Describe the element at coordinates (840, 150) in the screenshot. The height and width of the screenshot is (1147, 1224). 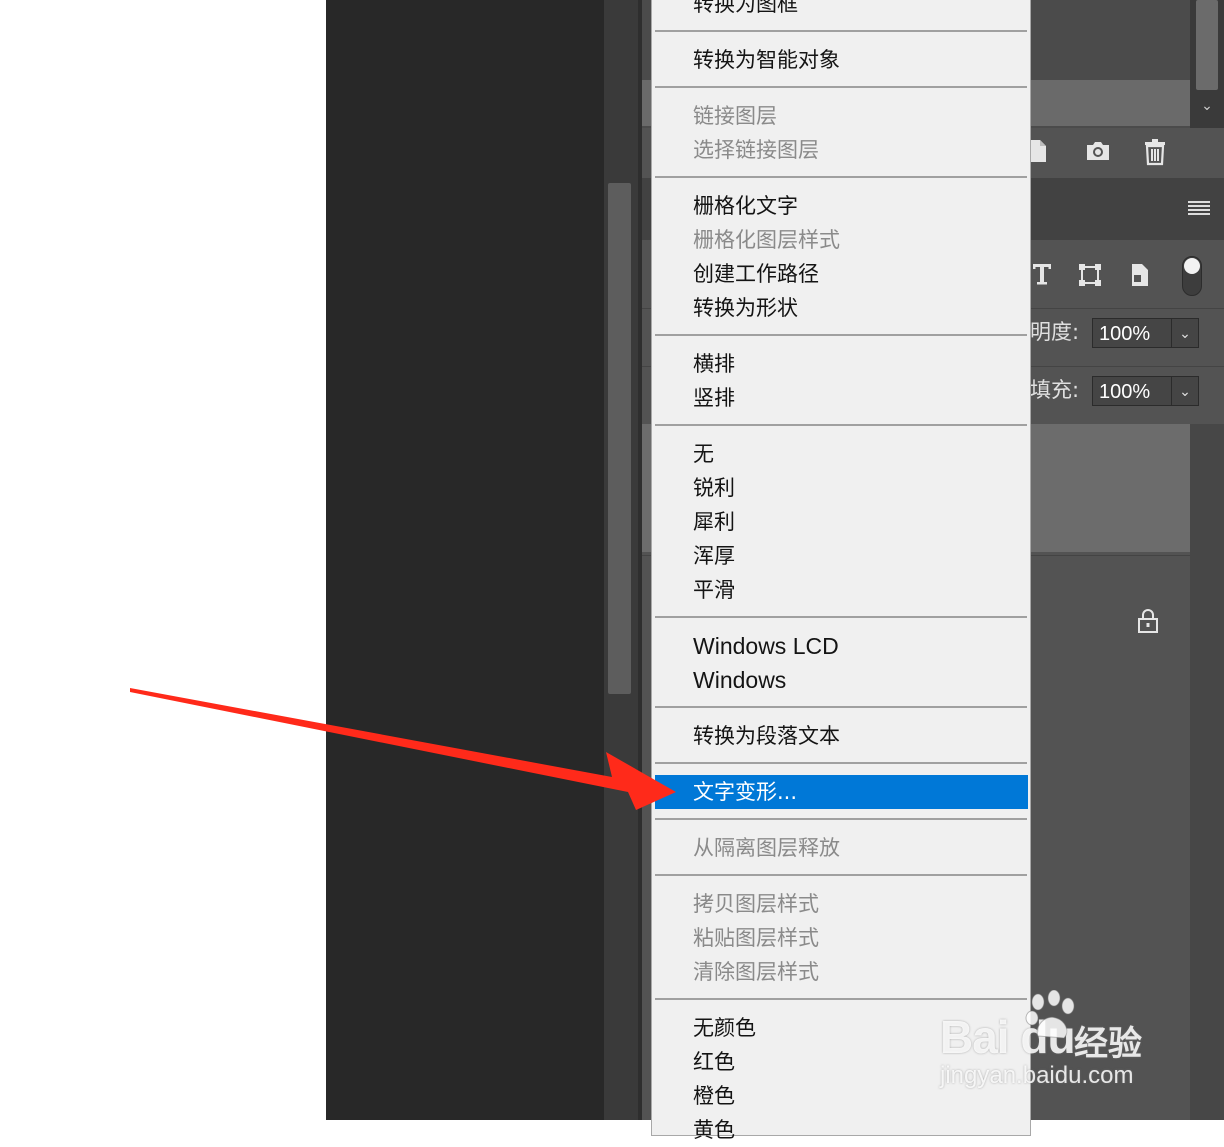
I see `menu-item-select-linked-layers: 选择链接图层` at that location.